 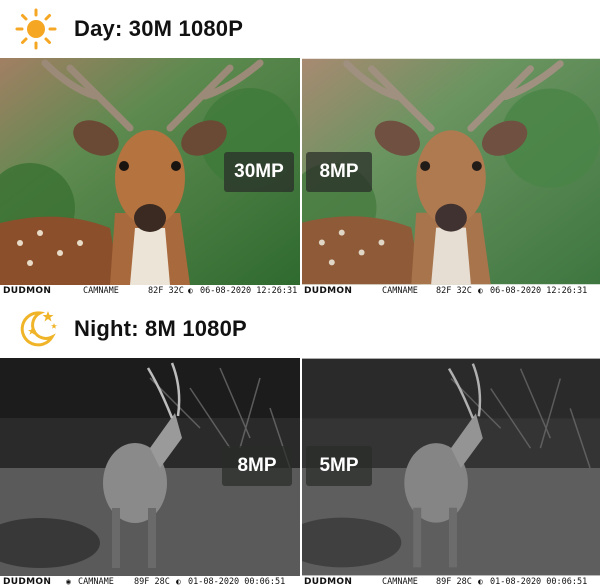 I want to click on night-title: Night: 8M 1080P, so click(x=160, y=328).